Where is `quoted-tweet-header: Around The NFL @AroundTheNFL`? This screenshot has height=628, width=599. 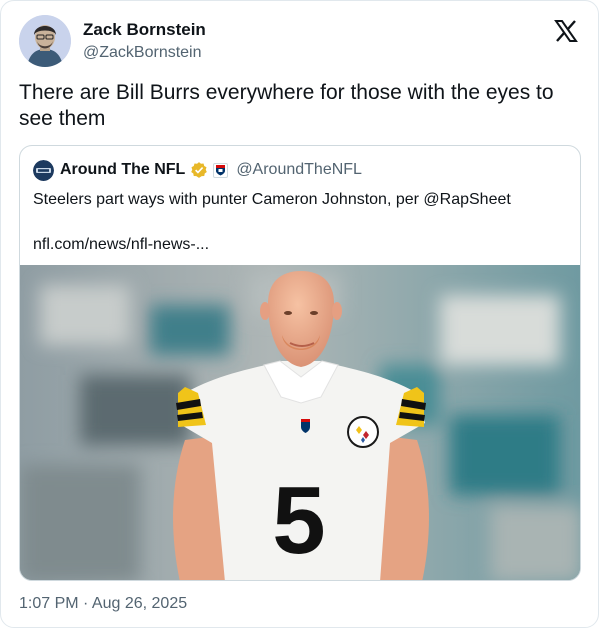 quoted-tweet-header: Around The NFL @AroundTheNFL is located at coordinates (197, 170).